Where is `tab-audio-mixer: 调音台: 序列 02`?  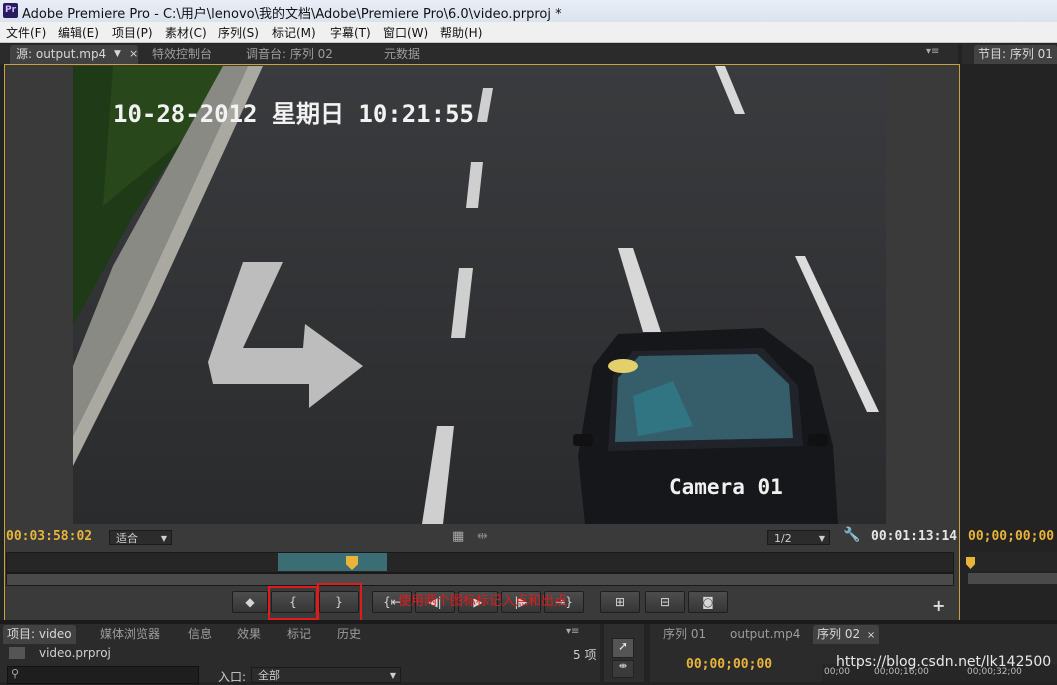
tab-audio-mixer: 调音台: 序列 02 is located at coordinates (289, 54).